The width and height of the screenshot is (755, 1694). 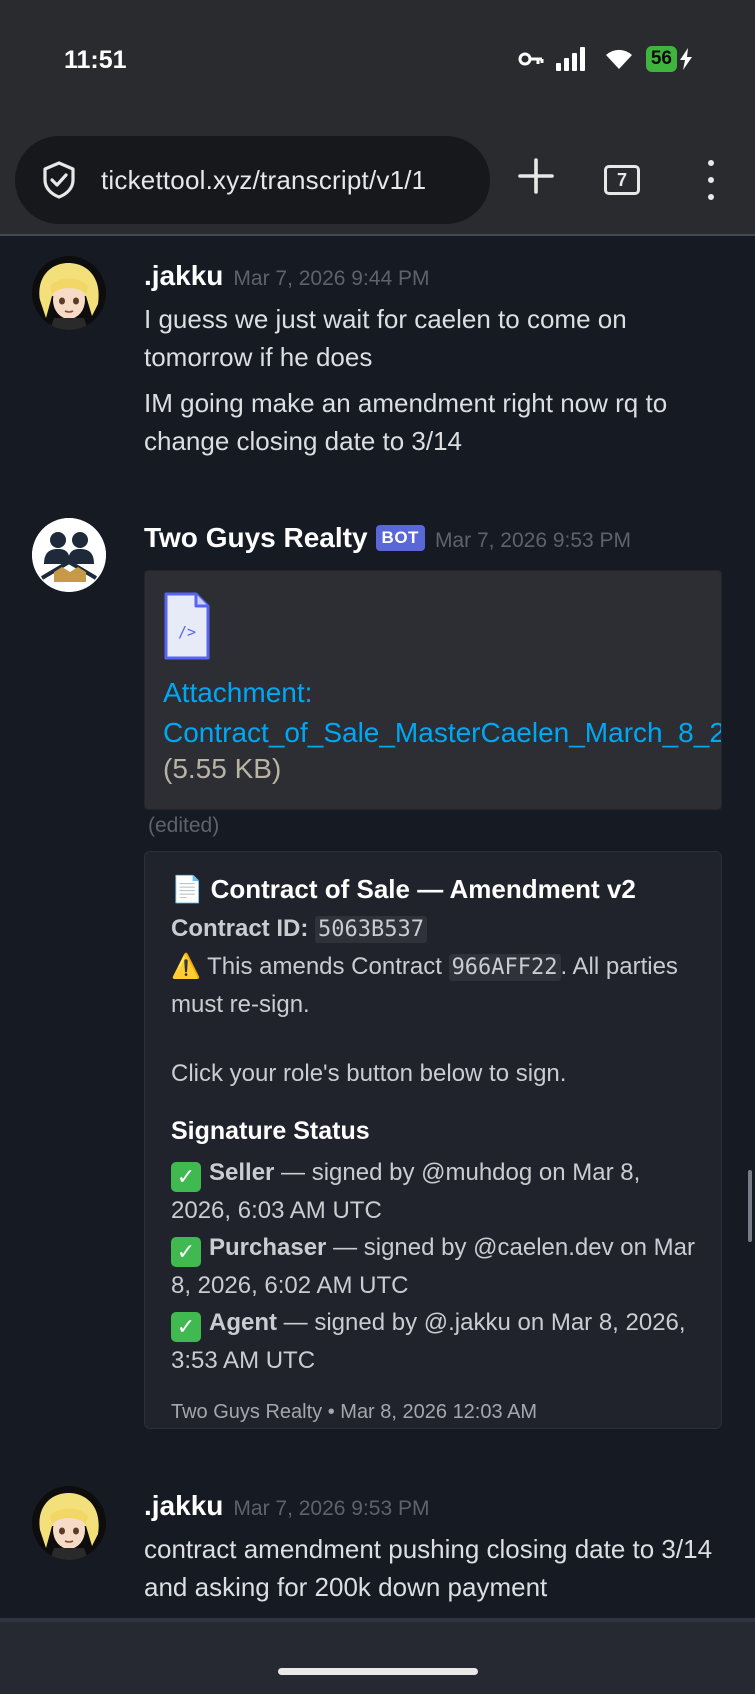 I want to click on edited-label: (edited), so click(x=184, y=825).